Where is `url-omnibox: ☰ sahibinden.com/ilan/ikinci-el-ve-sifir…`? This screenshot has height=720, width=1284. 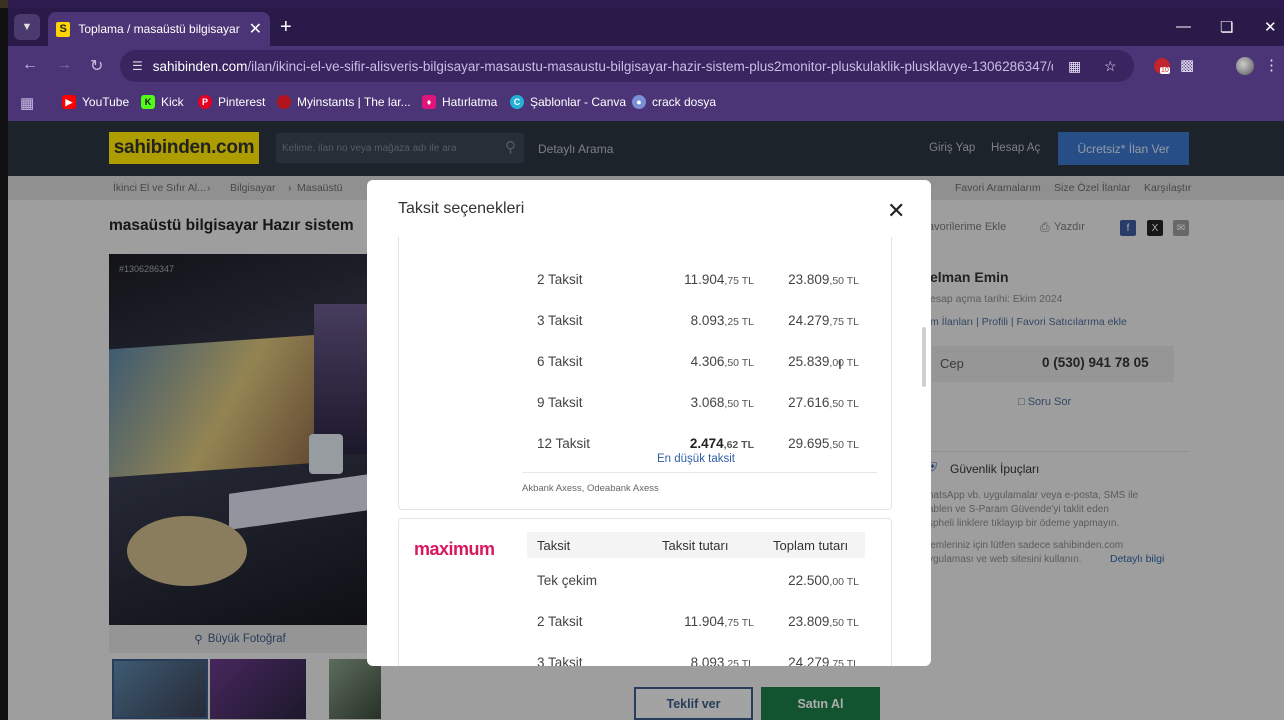 url-omnibox: ☰ sahibinden.com/ilan/ikinci-el-ve-sifir… is located at coordinates (627, 66).